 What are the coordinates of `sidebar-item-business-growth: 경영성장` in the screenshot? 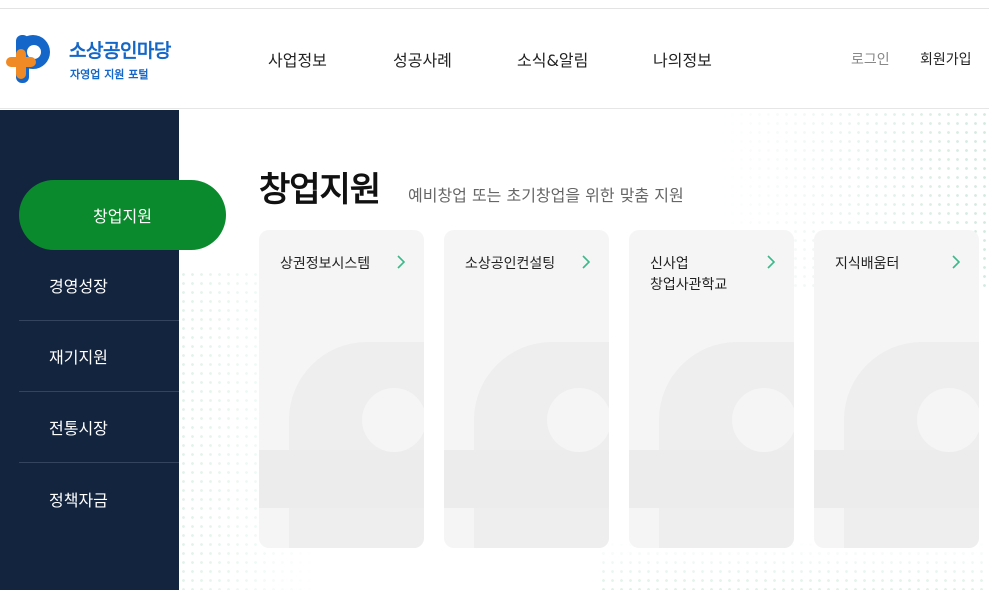 It's located at (99, 285).